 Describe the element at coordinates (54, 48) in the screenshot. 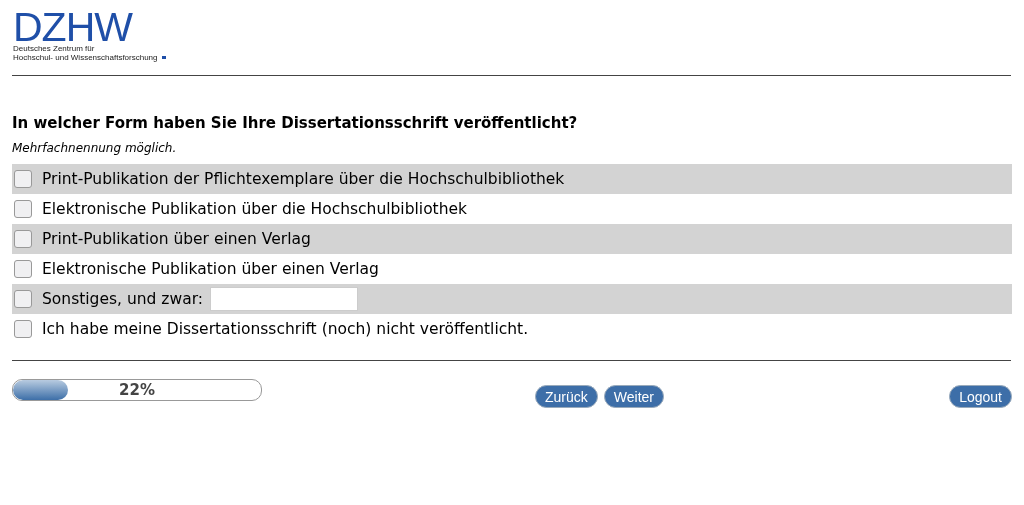

I see `logo-subtitle: Deutsches Zentrum für` at that location.